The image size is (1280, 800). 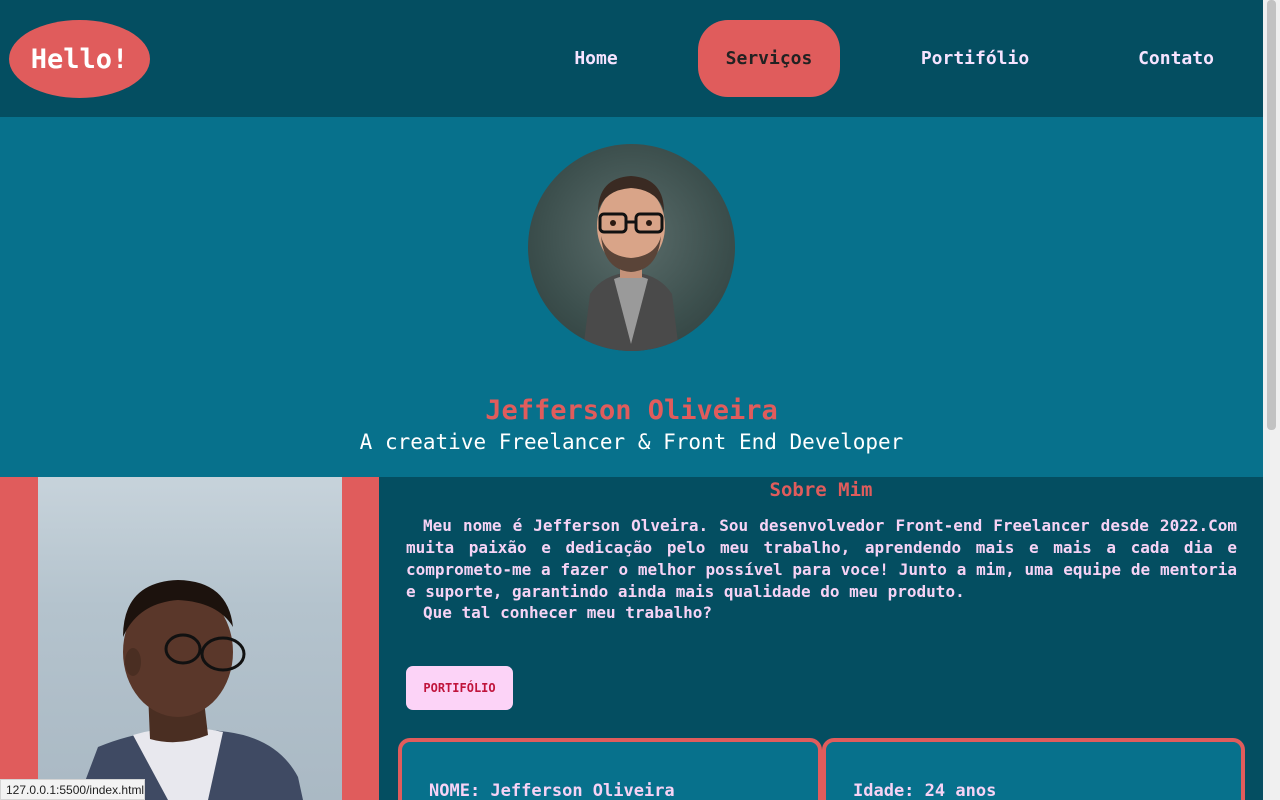 What do you see at coordinates (884, 790) in the screenshot?
I see `info-age-label: Idade:` at bounding box center [884, 790].